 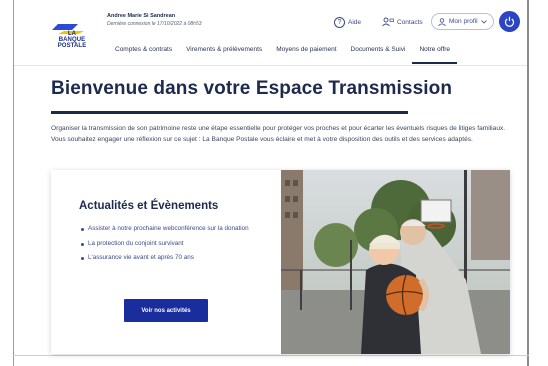 I want to click on logo-line-3: POSTALE, so click(x=72, y=46).